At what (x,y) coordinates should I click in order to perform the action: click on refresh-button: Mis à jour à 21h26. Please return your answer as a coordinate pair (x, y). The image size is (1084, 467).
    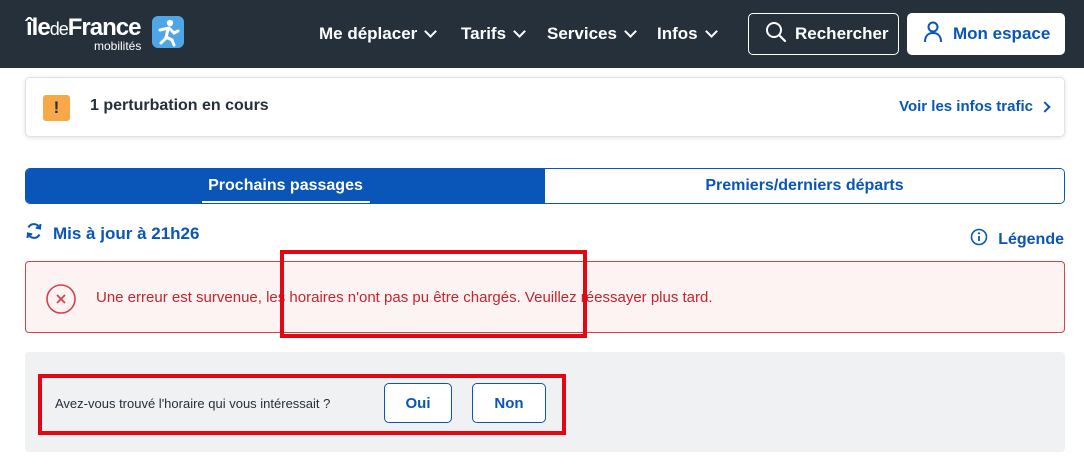
    Looking at the image, I should click on (112, 233).